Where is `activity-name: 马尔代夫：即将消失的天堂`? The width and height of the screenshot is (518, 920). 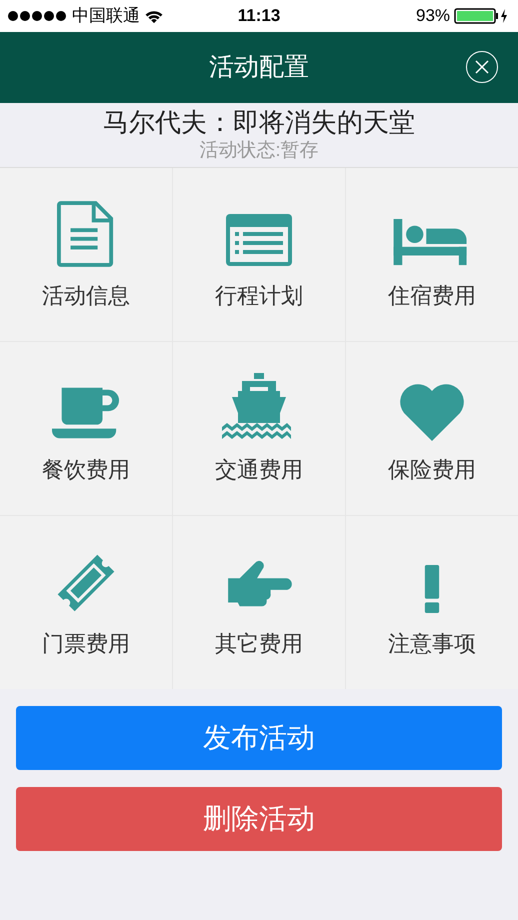
activity-name: 马尔代夫：即将消失的天堂 is located at coordinates (259, 122).